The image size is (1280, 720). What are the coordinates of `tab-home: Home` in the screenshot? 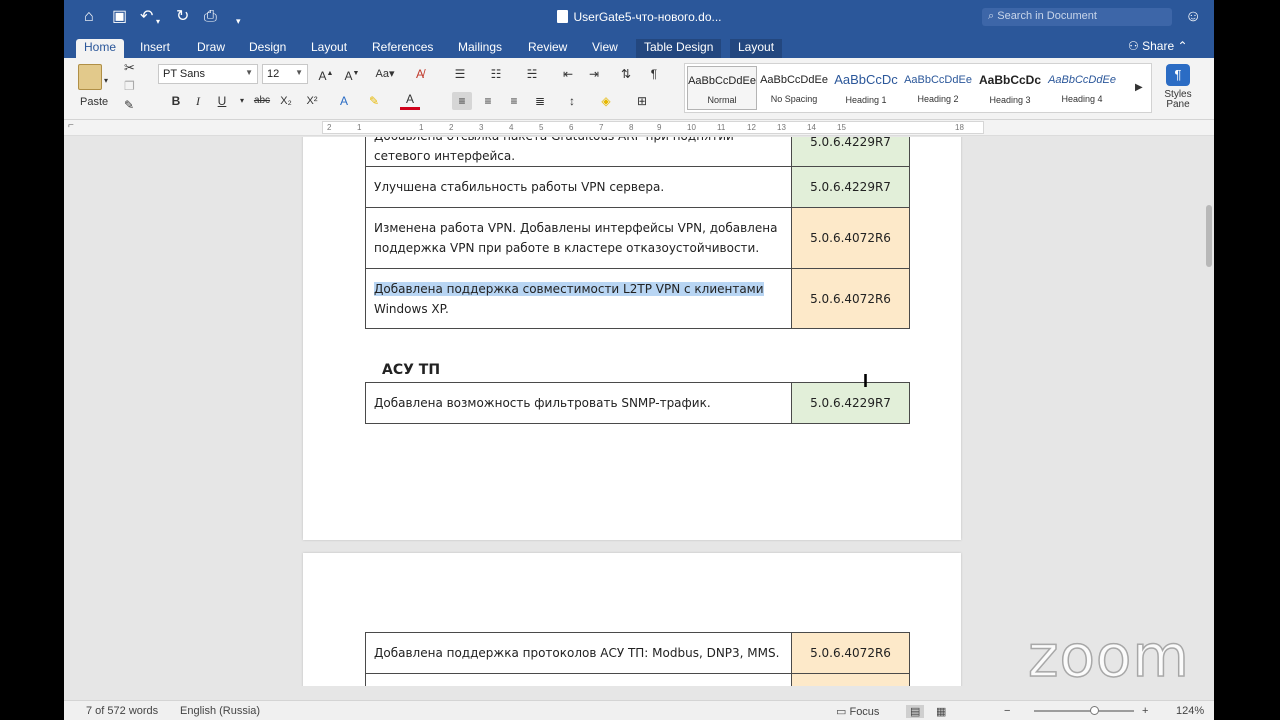 It's located at (100, 48).